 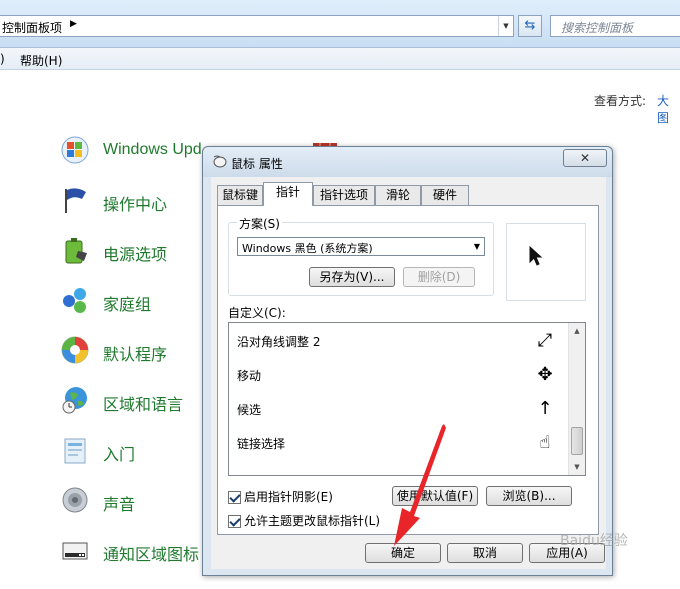 What do you see at coordinates (75, 450) in the screenshot?
I see `getting-started-icon` at bounding box center [75, 450].